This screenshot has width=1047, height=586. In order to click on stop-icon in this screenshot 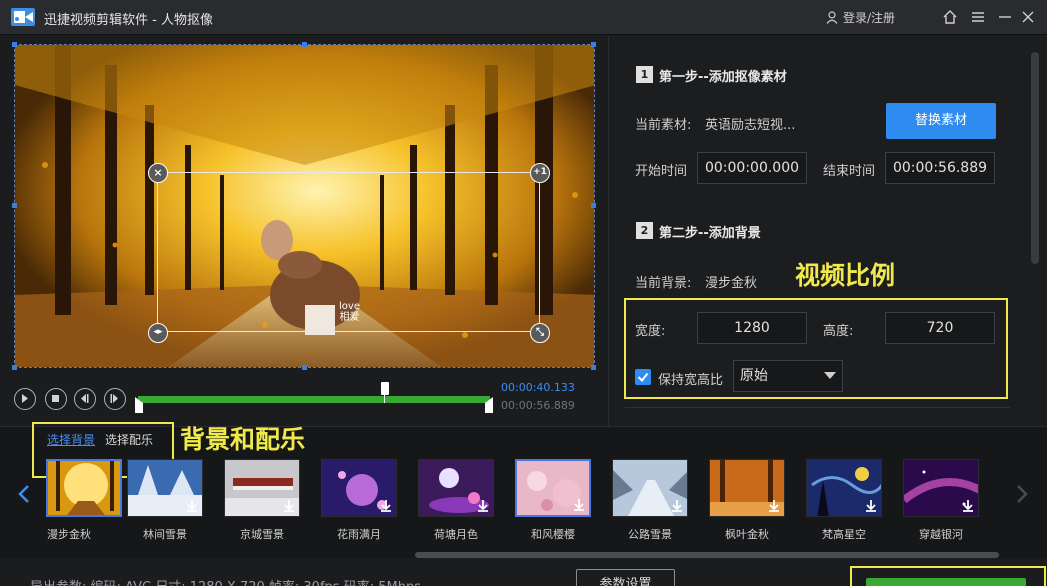, I will do `click(55, 398)`.